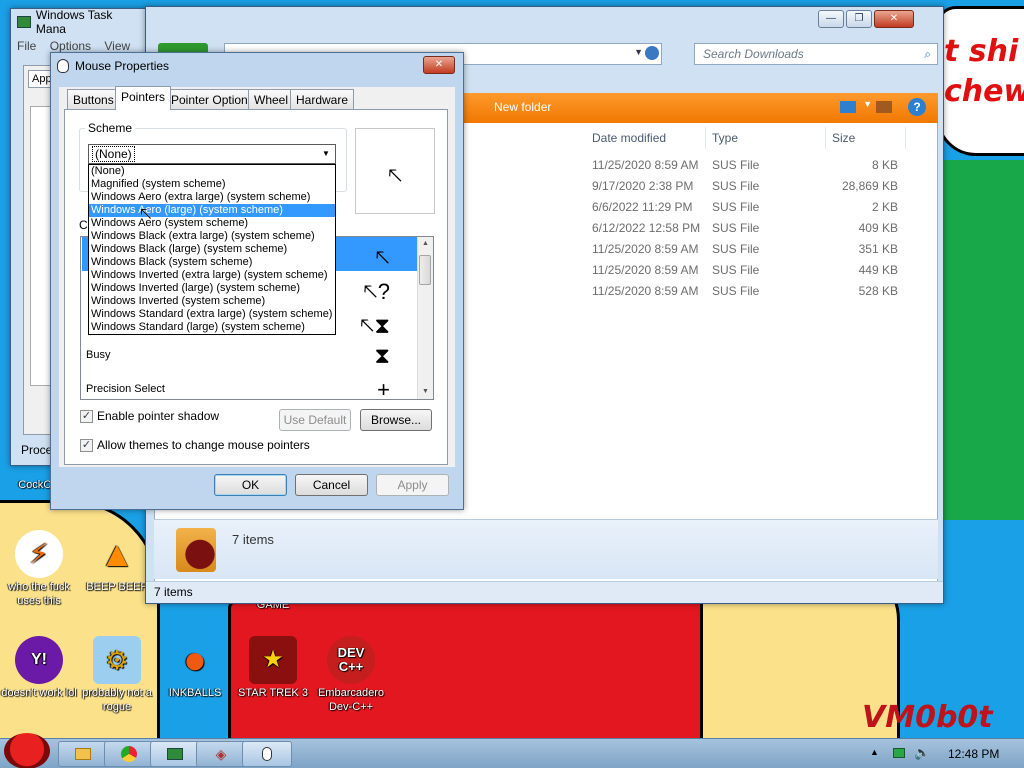 The height and width of the screenshot is (768, 1024). I want to click on file-size: 409 KB, so click(878, 228).